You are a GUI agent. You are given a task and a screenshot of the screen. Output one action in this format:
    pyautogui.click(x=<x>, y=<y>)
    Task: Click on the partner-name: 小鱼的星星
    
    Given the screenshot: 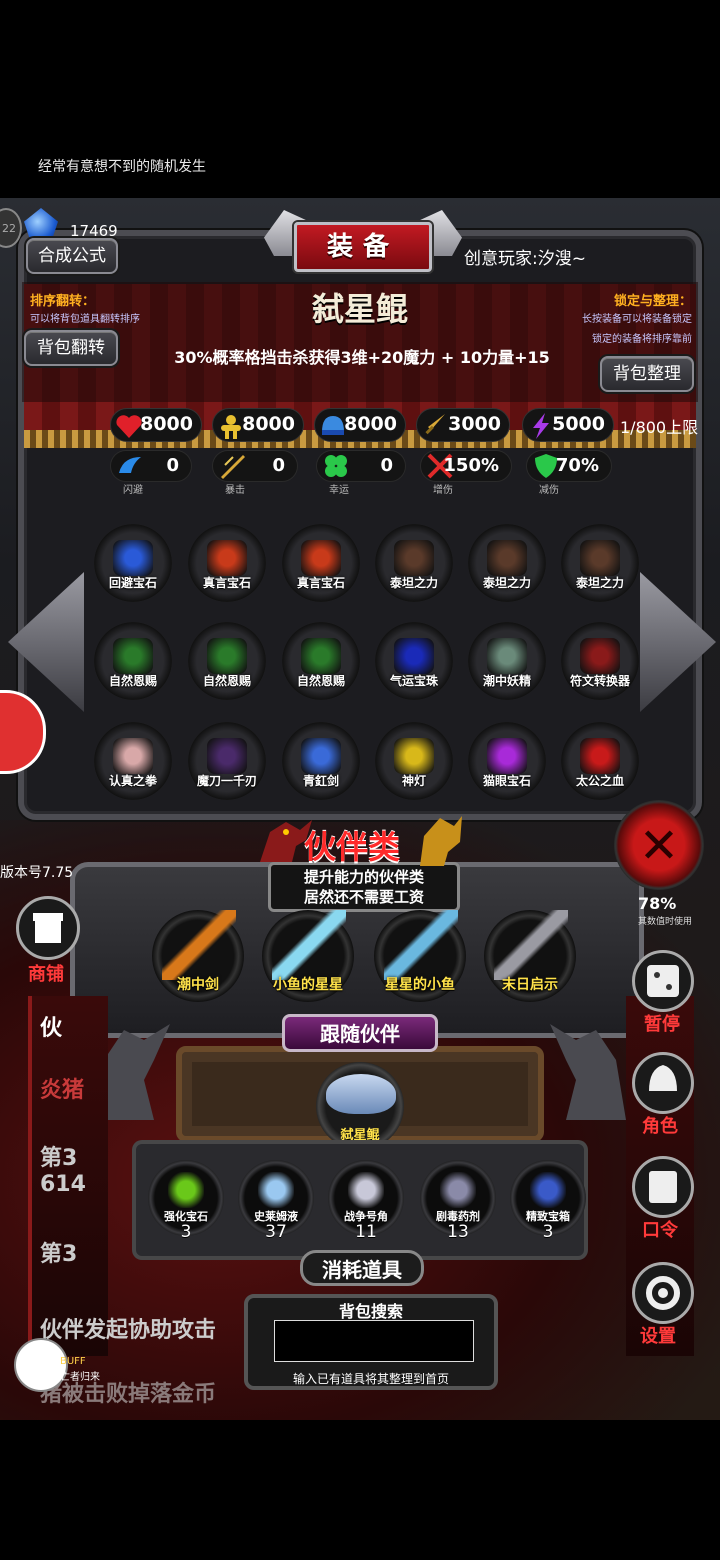 What is the action you would take?
    pyautogui.click(x=308, y=985)
    